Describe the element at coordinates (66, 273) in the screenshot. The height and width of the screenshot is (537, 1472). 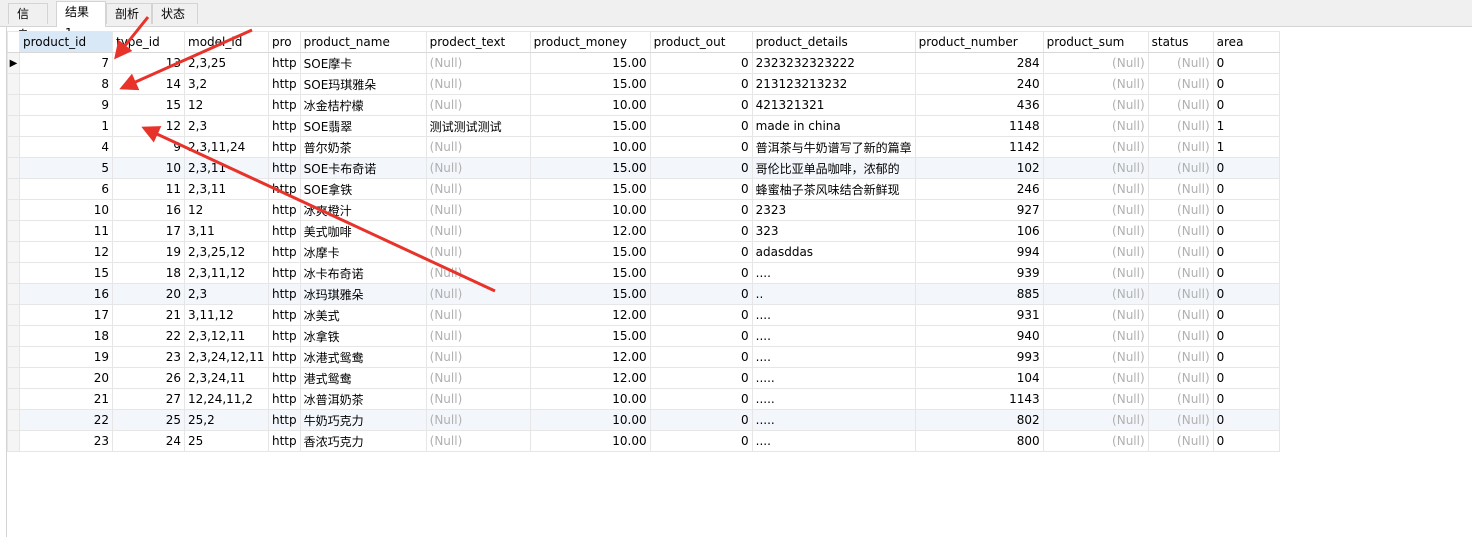
I see `cell-product-id: 15` at that location.